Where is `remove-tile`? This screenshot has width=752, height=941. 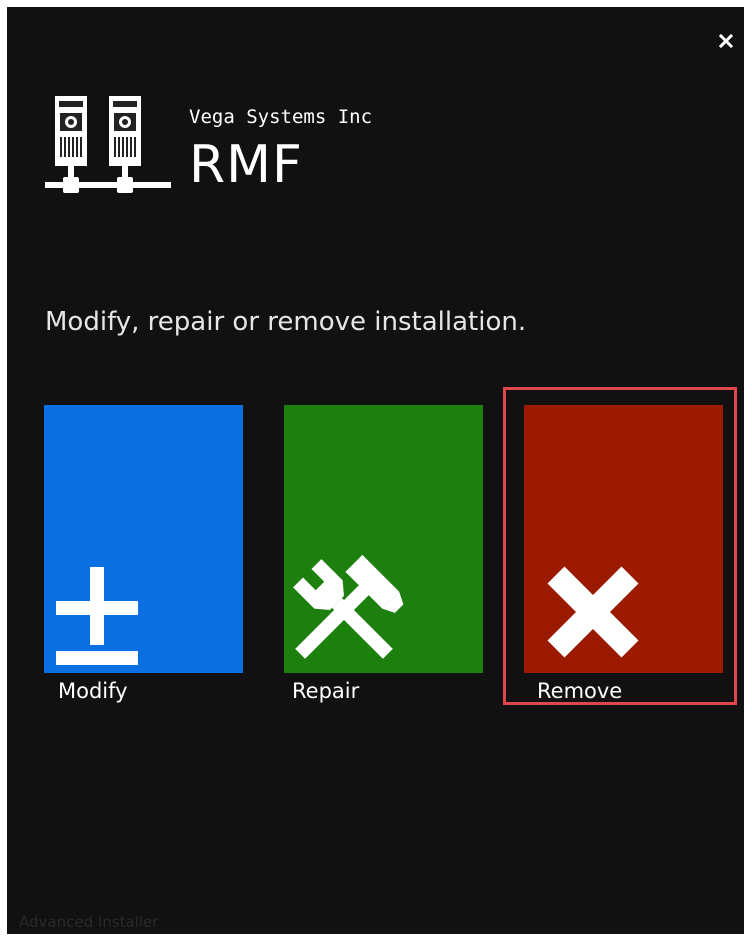 remove-tile is located at coordinates (623, 539).